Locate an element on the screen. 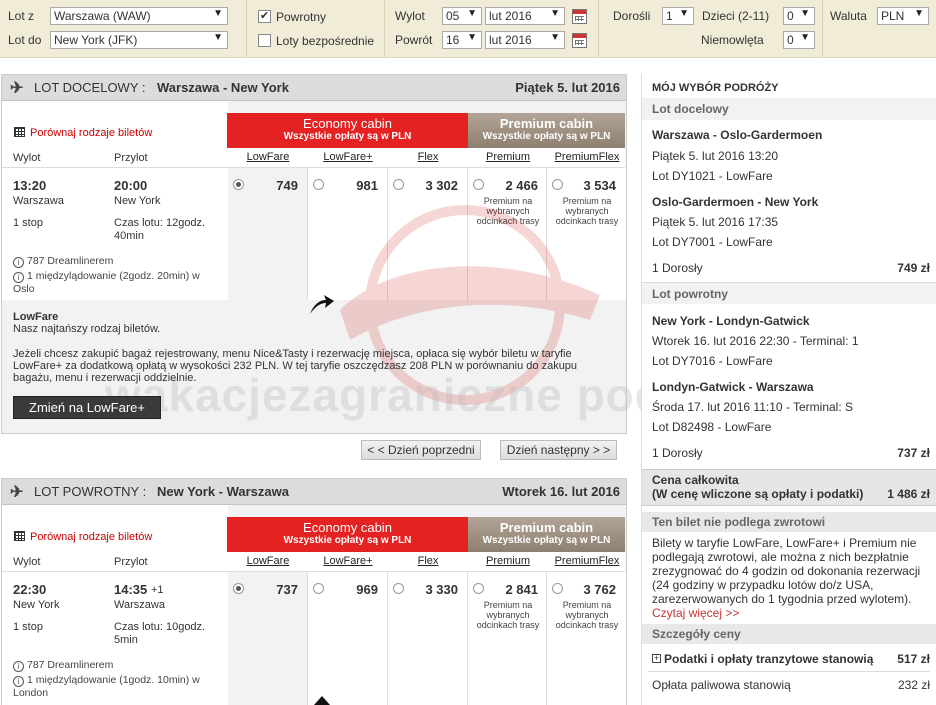 The height and width of the screenshot is (705, 936). upgrade-lowfareplus-button: Zmień na LowFare+ is located at coordinates (87, 407).